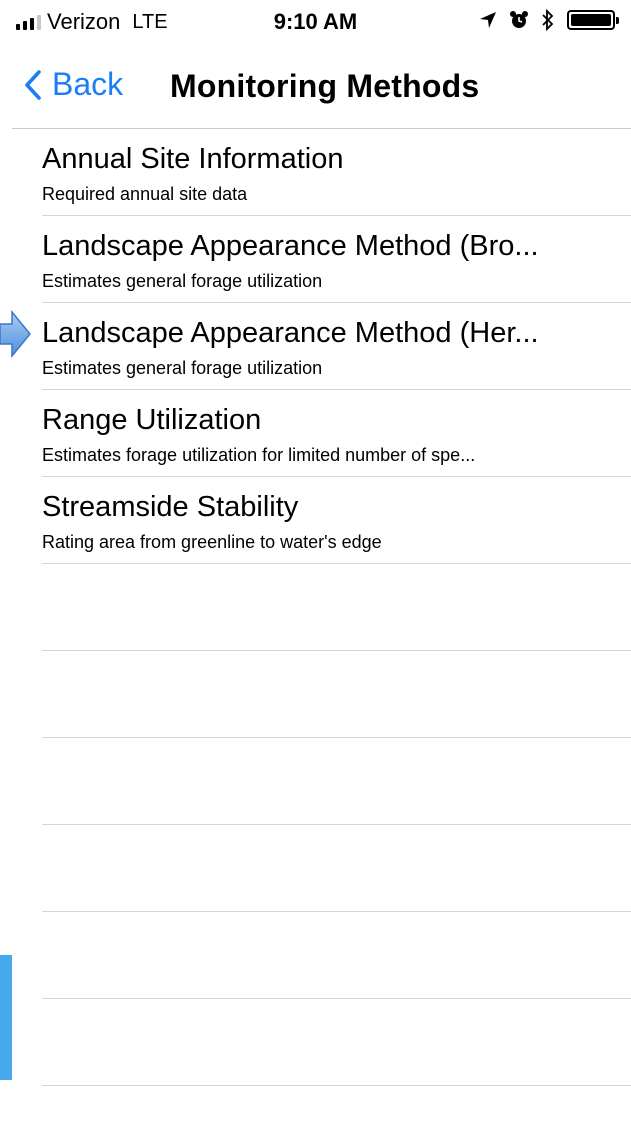 The width and height of the screenshot is (631, 1121). What do you see at coordinates (145, 194) in the screenshot?
I see `list-item-subtitle: Required annual site data` at bounding box center [145, 194].